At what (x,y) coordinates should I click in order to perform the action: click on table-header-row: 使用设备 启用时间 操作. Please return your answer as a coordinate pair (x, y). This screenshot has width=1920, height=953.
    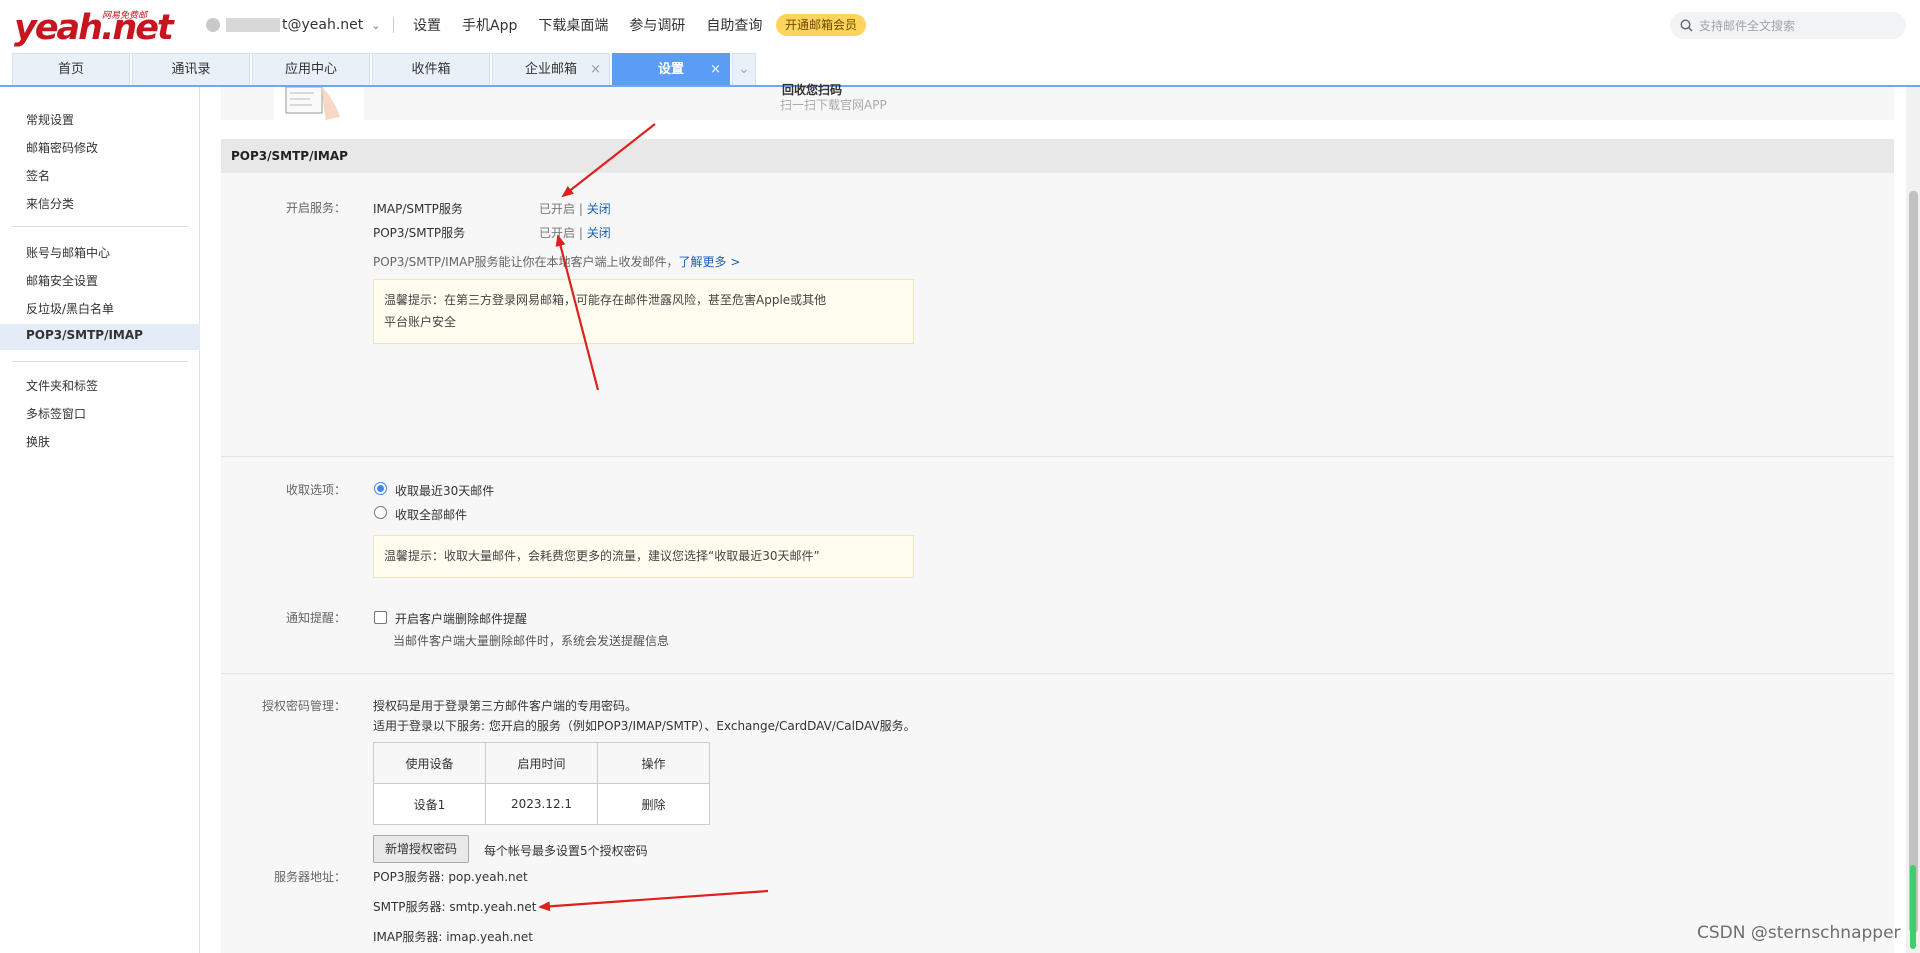
    Looking at the image, I should click on (541, 763).